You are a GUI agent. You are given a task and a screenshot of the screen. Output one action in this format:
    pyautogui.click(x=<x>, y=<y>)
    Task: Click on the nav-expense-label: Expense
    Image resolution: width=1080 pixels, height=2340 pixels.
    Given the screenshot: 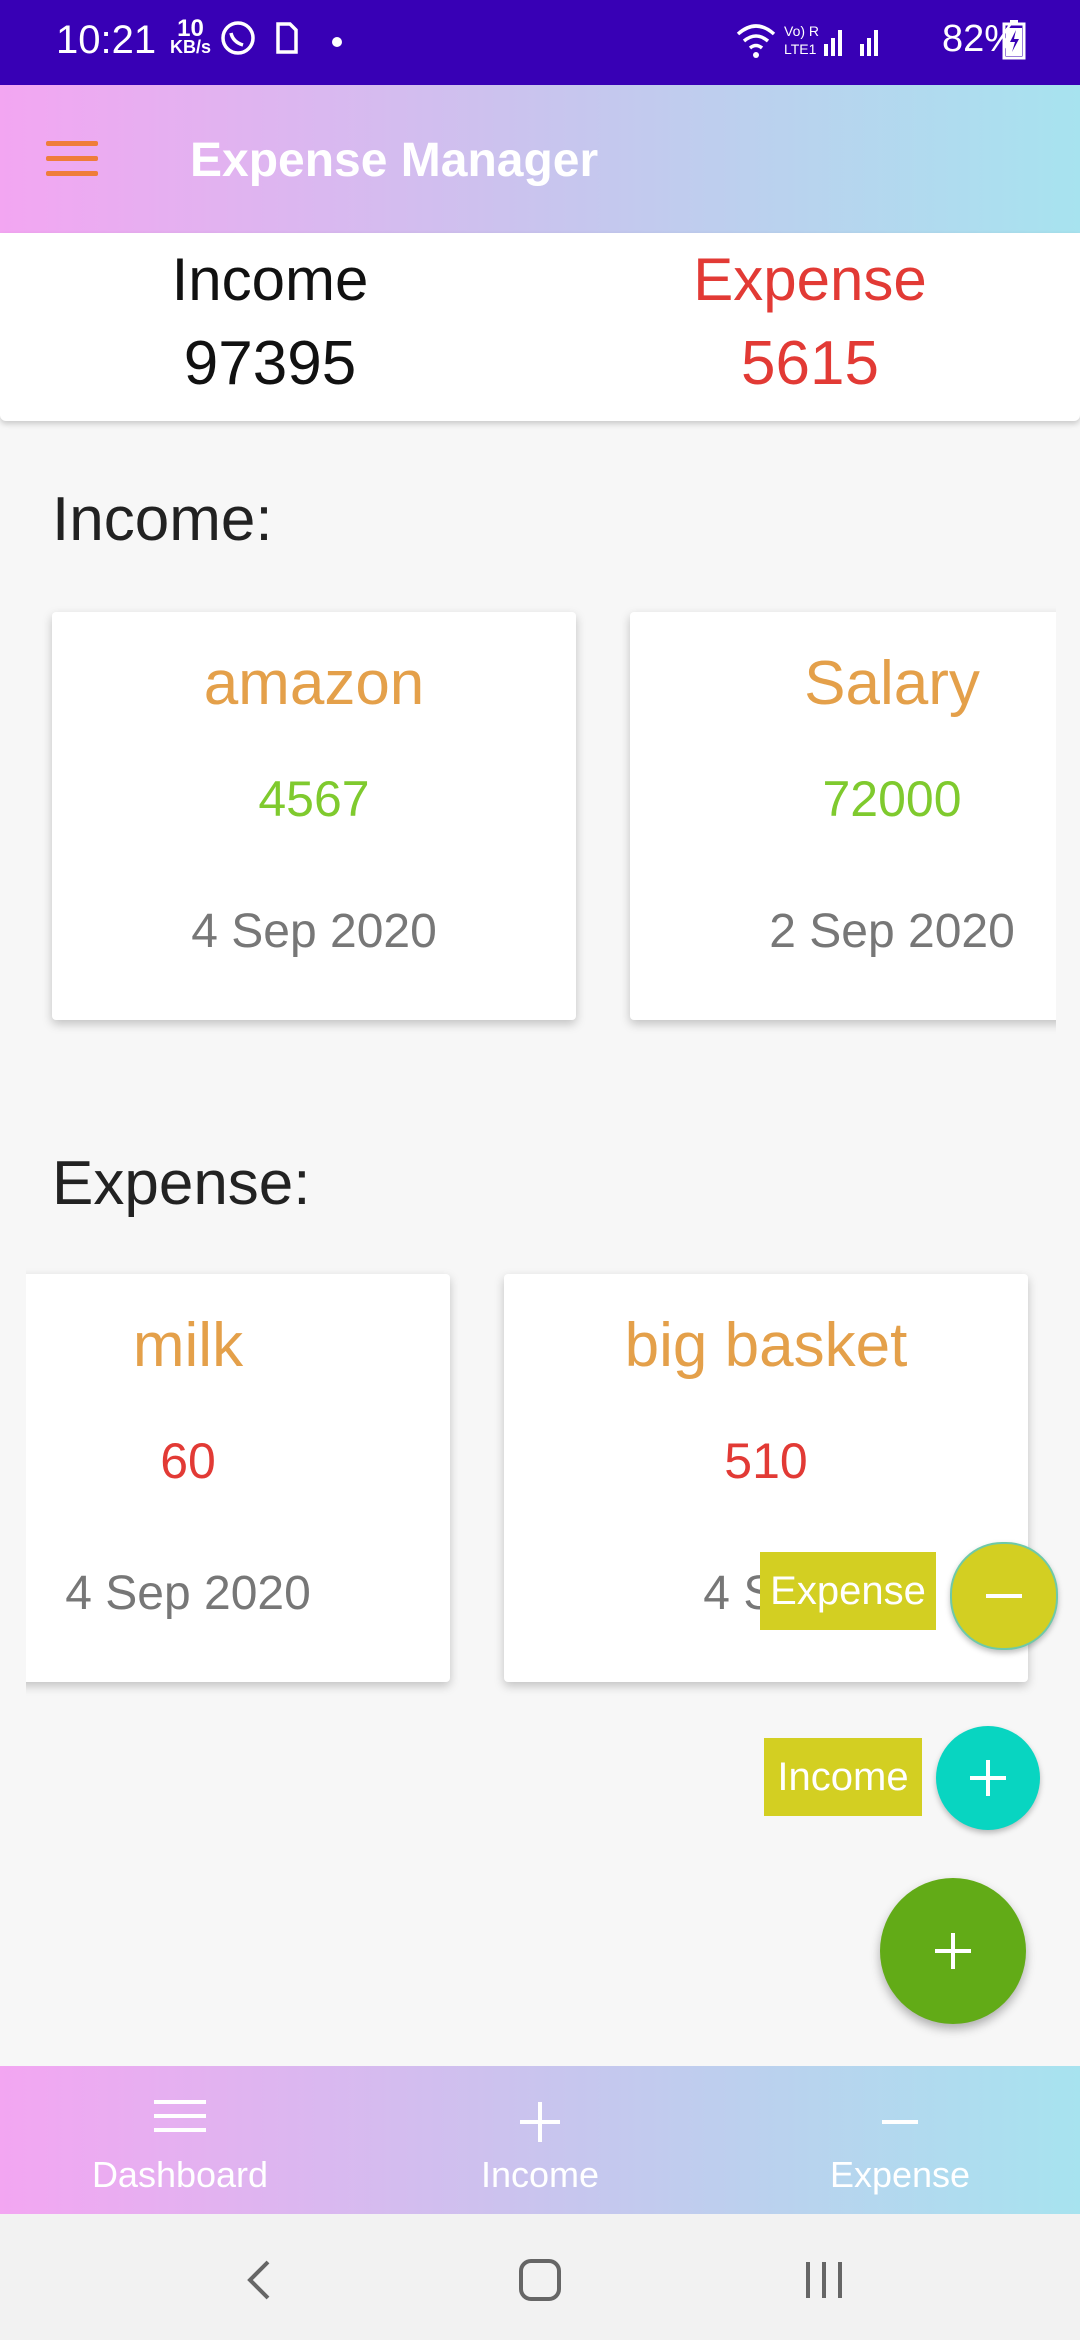 What is the action you would take?
    pyautogui.click(x=900, y=2174)
    